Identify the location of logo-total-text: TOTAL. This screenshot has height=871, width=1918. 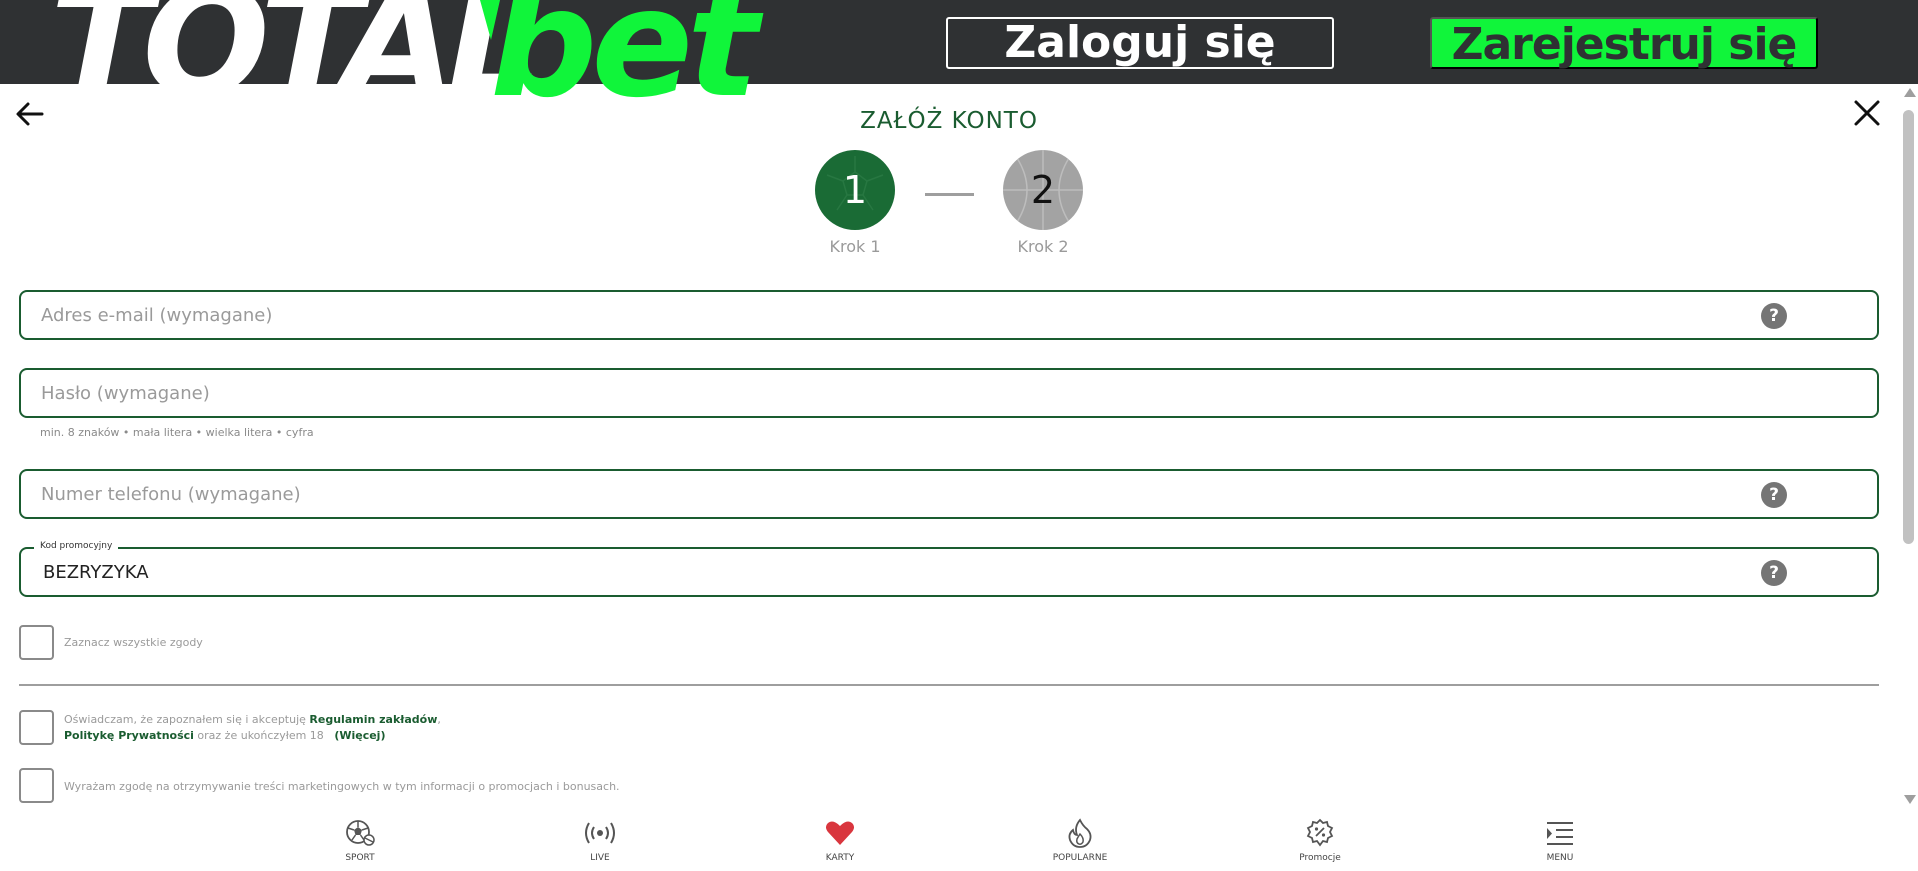
(296, 65).